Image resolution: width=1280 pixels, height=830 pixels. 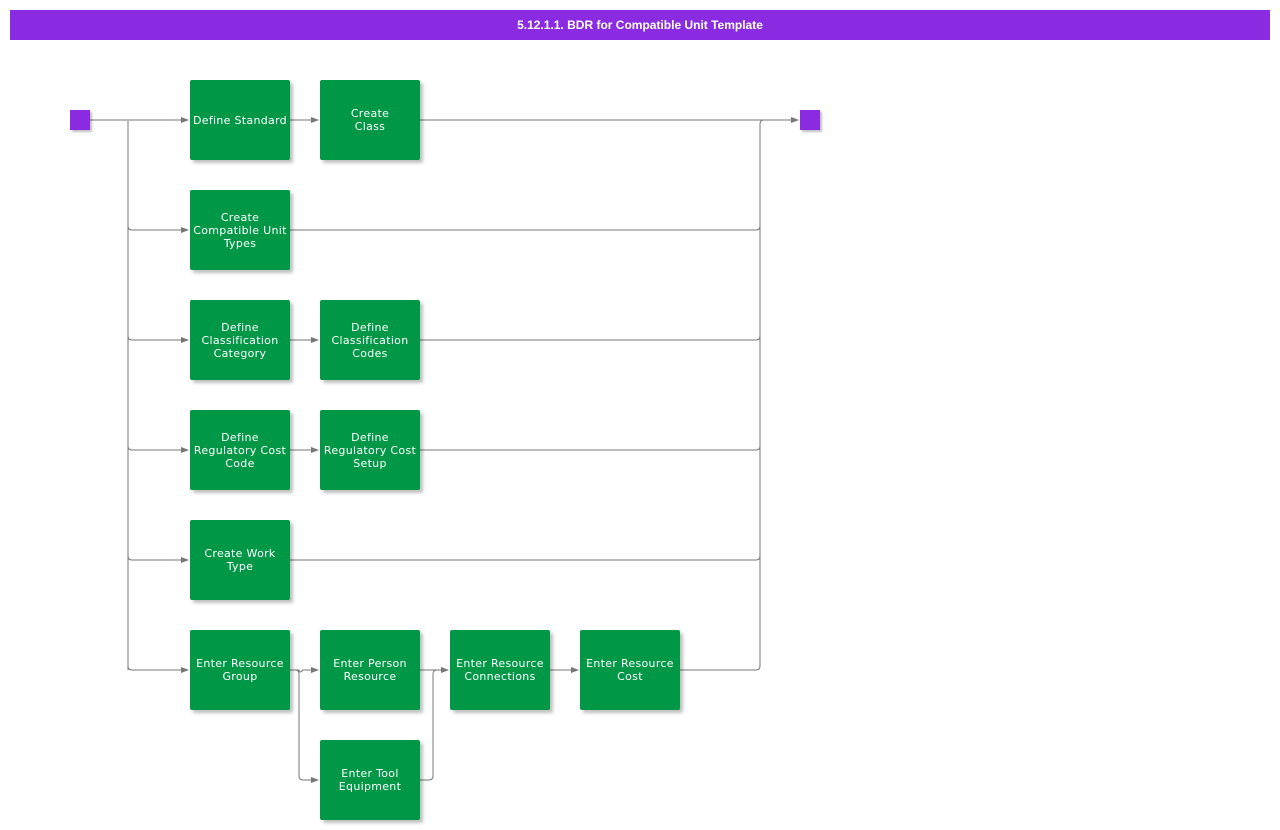 What do you see at coordinates (525, 558) in the screenshot?
I see `edge-work-type-end` at bounding box center [525, 558].